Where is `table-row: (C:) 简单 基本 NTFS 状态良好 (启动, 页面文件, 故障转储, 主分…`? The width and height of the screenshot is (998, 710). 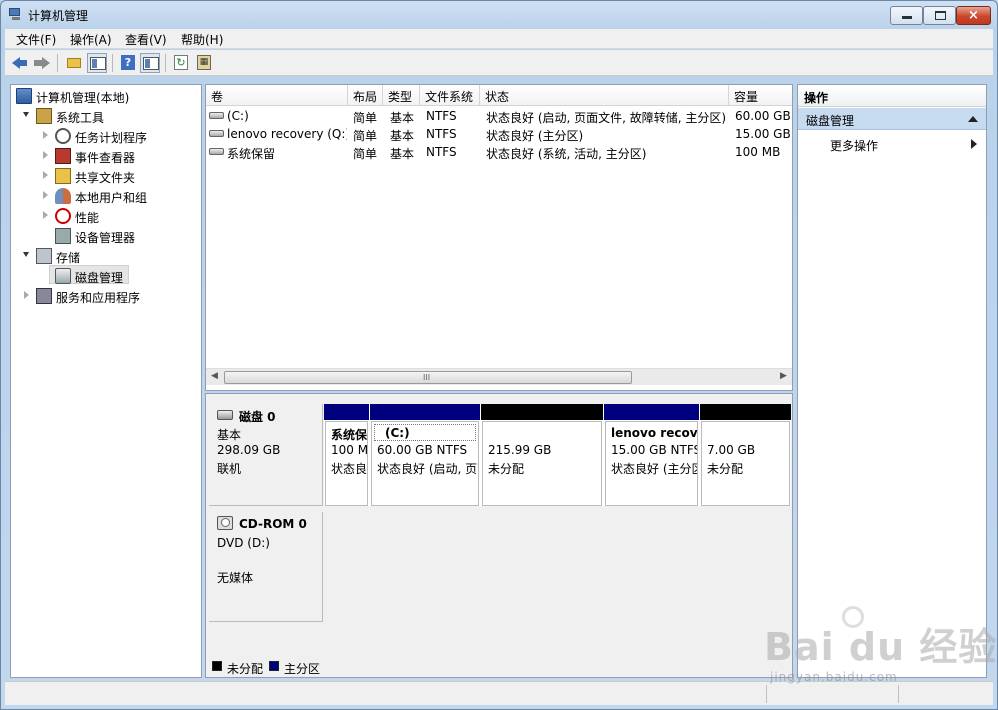
table-row: (C:) 简单 基本 NTFS 状态良好 (启动, 页面文件, 故障转储, 主分… is located at coordinates (499, 116).